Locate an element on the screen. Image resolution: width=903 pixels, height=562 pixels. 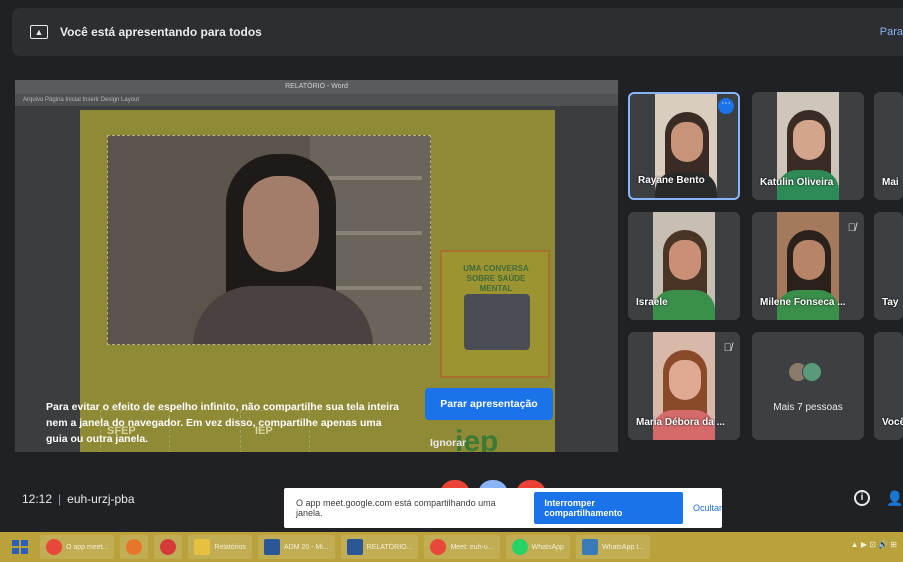
ignore-button: Ignorar is located at coordinates (448, 443).